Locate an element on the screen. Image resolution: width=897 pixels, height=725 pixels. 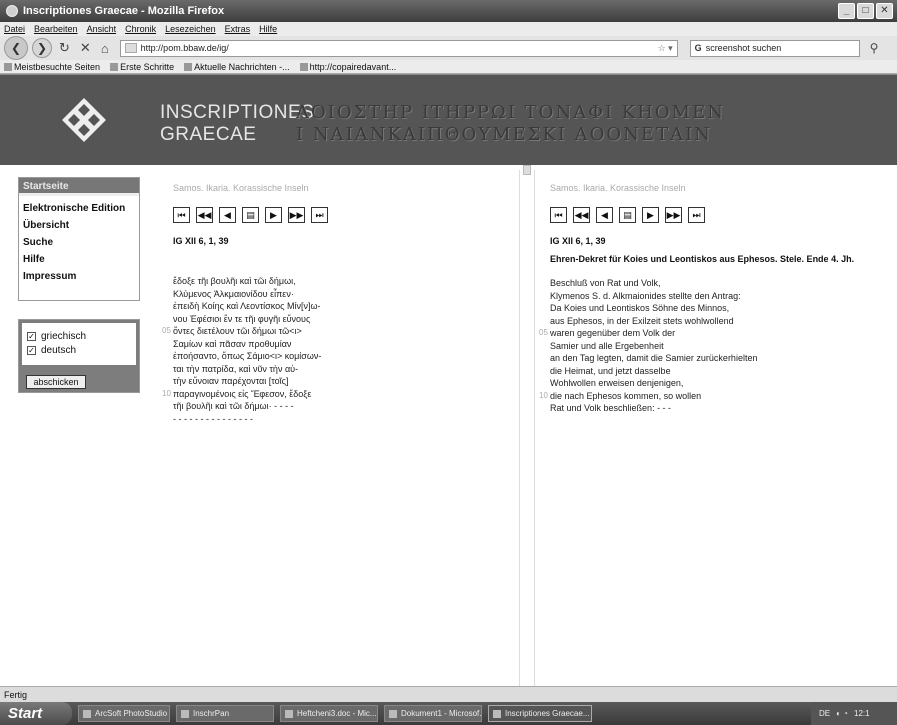
bookmark-item: Meistbesuchte Seiten is located at coordinates (52, 67).